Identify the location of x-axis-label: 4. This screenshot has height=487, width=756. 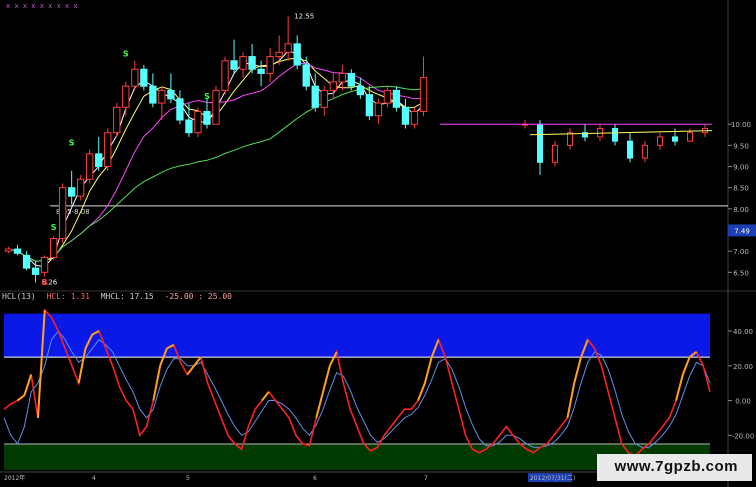
(94, 478).